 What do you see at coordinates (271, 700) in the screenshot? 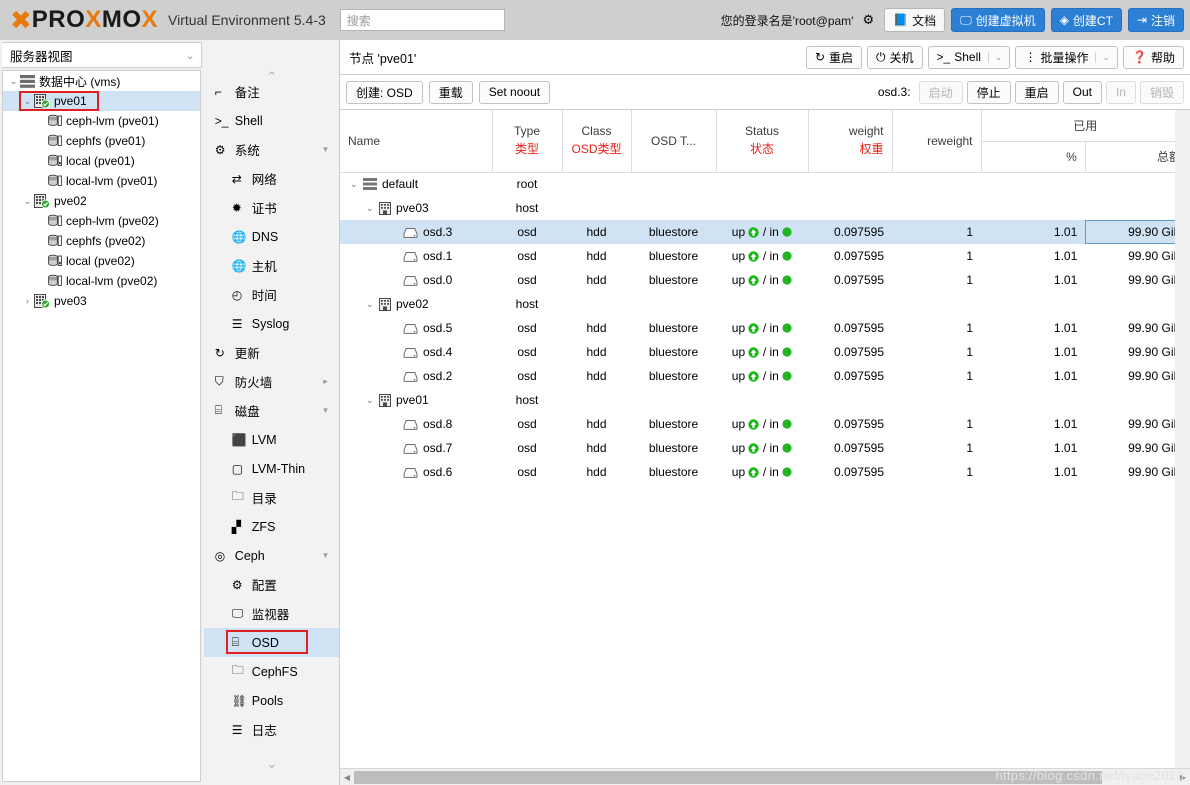
I see `nav-item-pools: ⛓ Pools` at bounding box center [271, 700].